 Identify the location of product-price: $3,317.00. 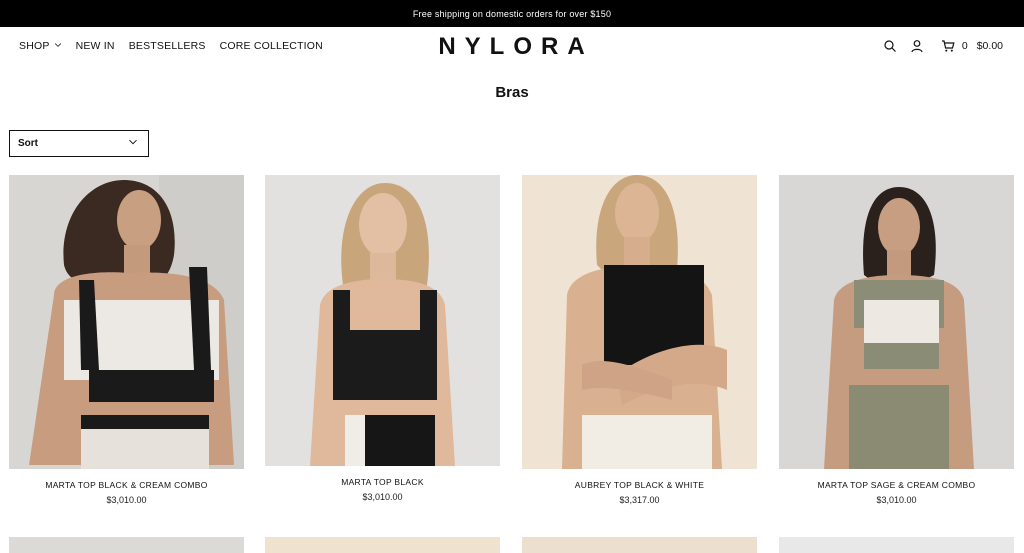
(639, 500).